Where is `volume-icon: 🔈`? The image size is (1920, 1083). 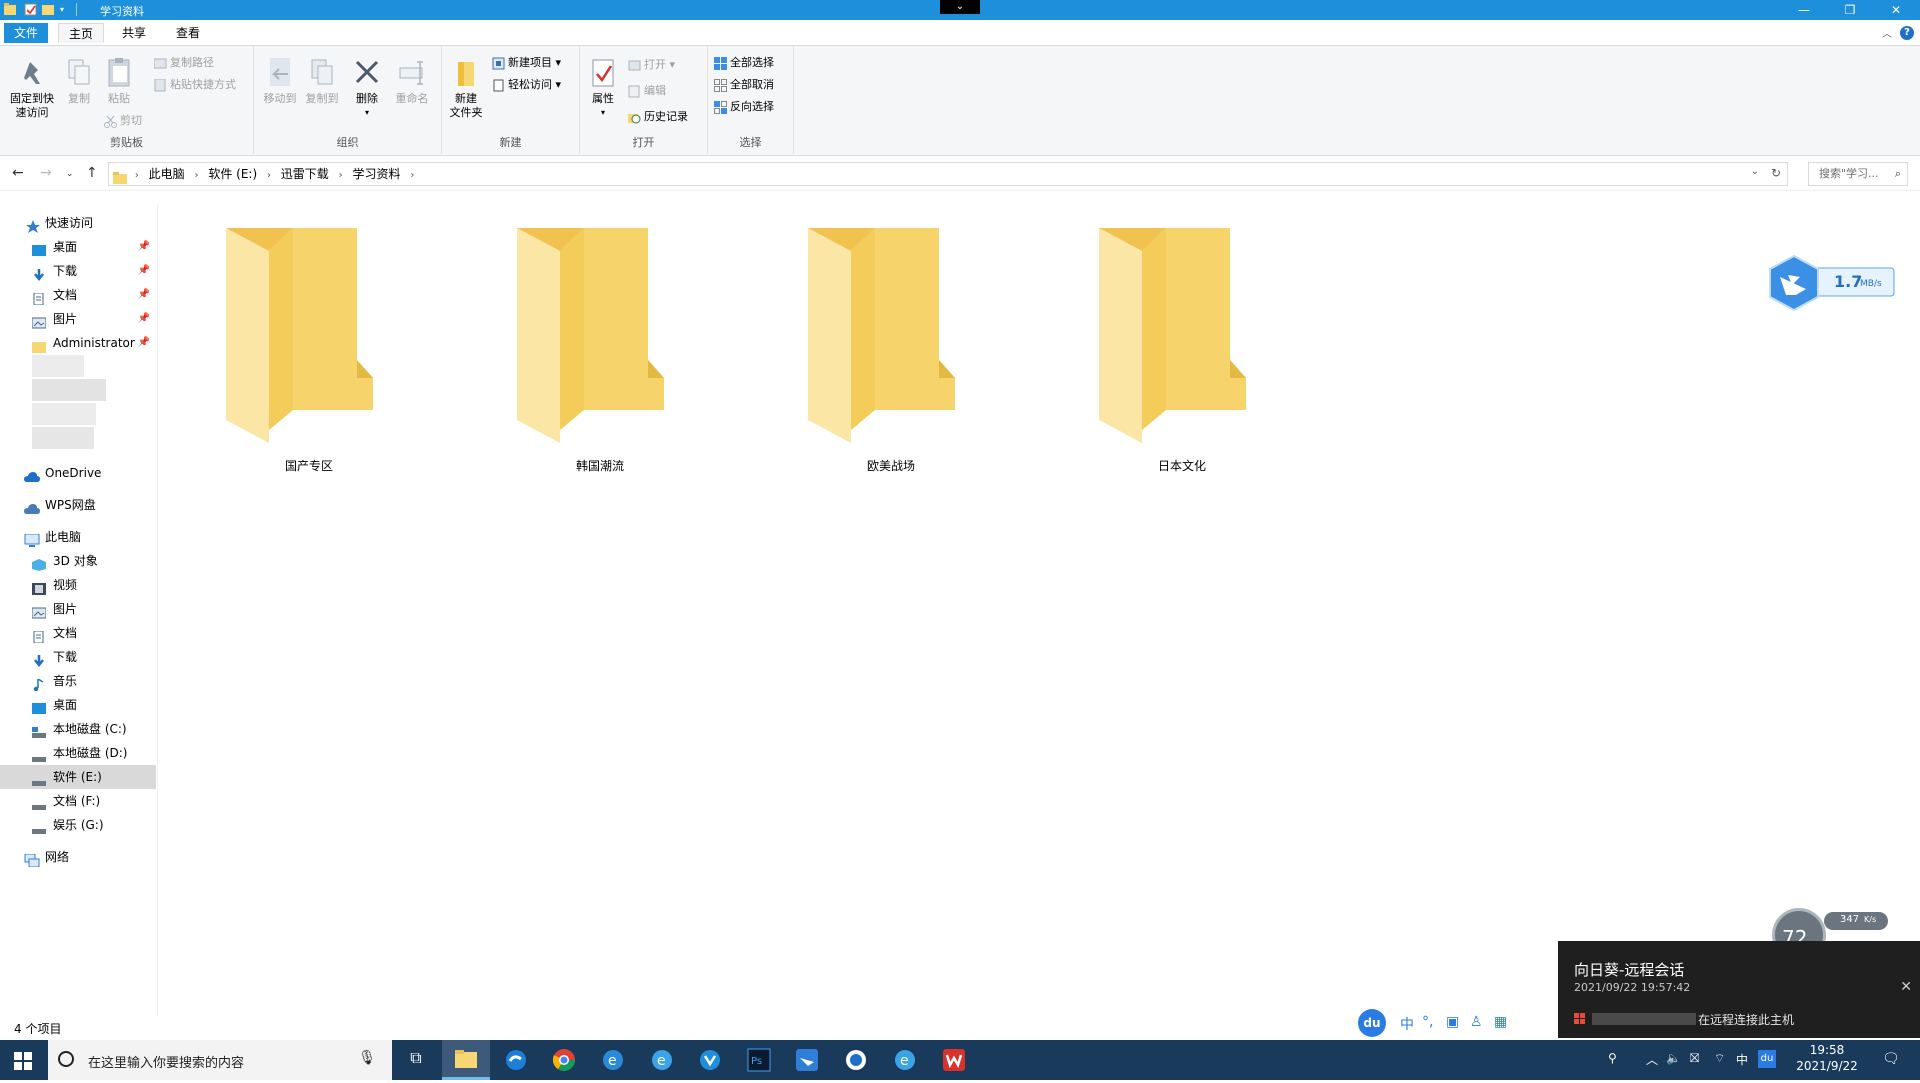
volume-icon: 🔈 is located at coordinates (1673, 1058).